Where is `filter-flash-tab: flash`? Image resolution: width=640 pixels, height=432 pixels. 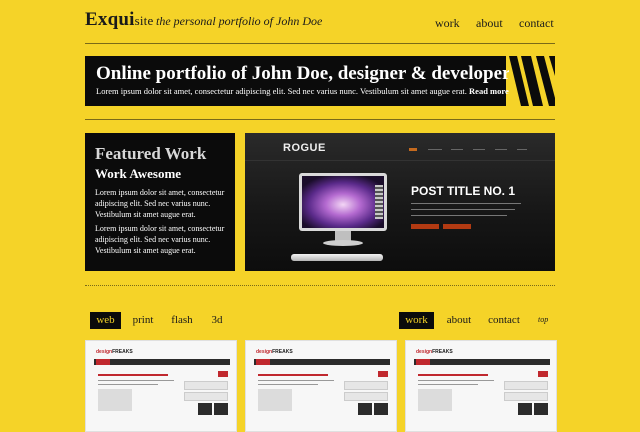 filter-flash-tab: flash is located at coordinates (182, 320).